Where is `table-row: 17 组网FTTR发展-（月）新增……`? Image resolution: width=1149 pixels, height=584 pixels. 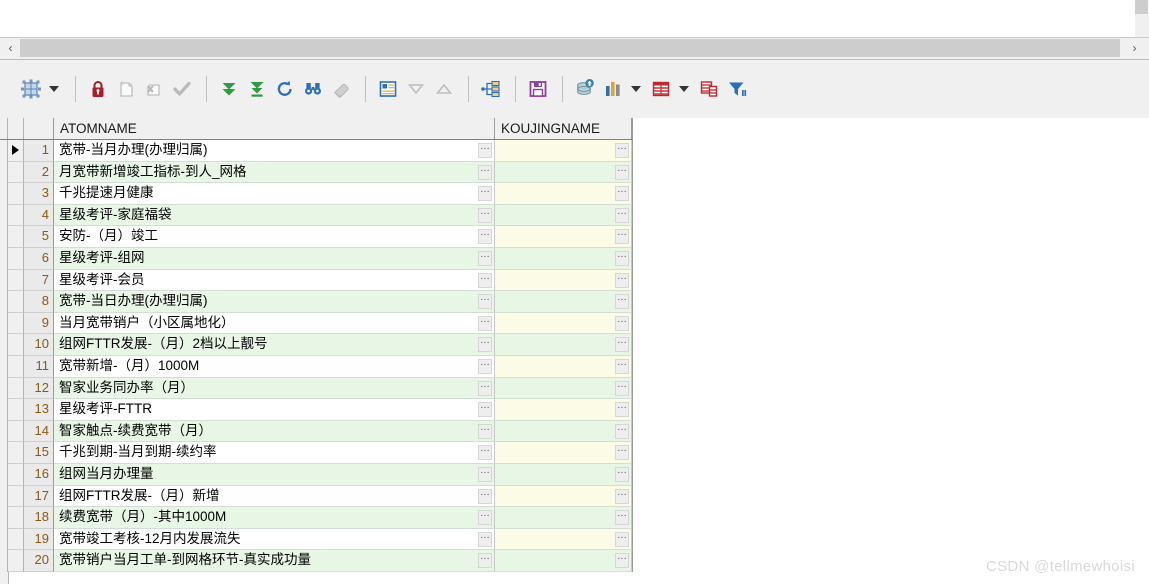
table-row: 17 组网FTTR发展-（月）新增…… is located at coordinates (316, 496).